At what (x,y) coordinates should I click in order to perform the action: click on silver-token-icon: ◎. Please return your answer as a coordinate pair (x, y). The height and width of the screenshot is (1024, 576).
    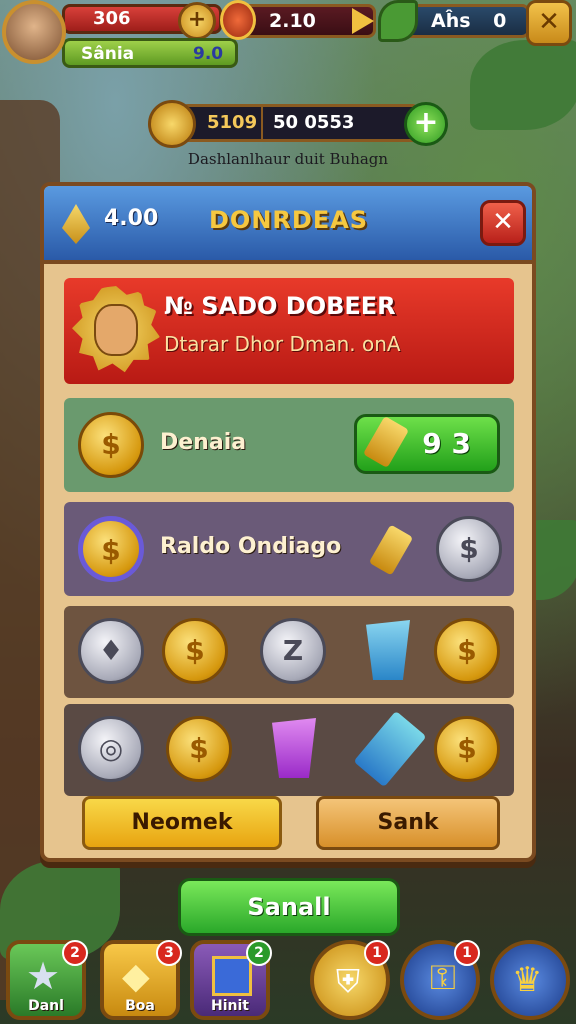
    Looking at the image, I should click on (111, 749).